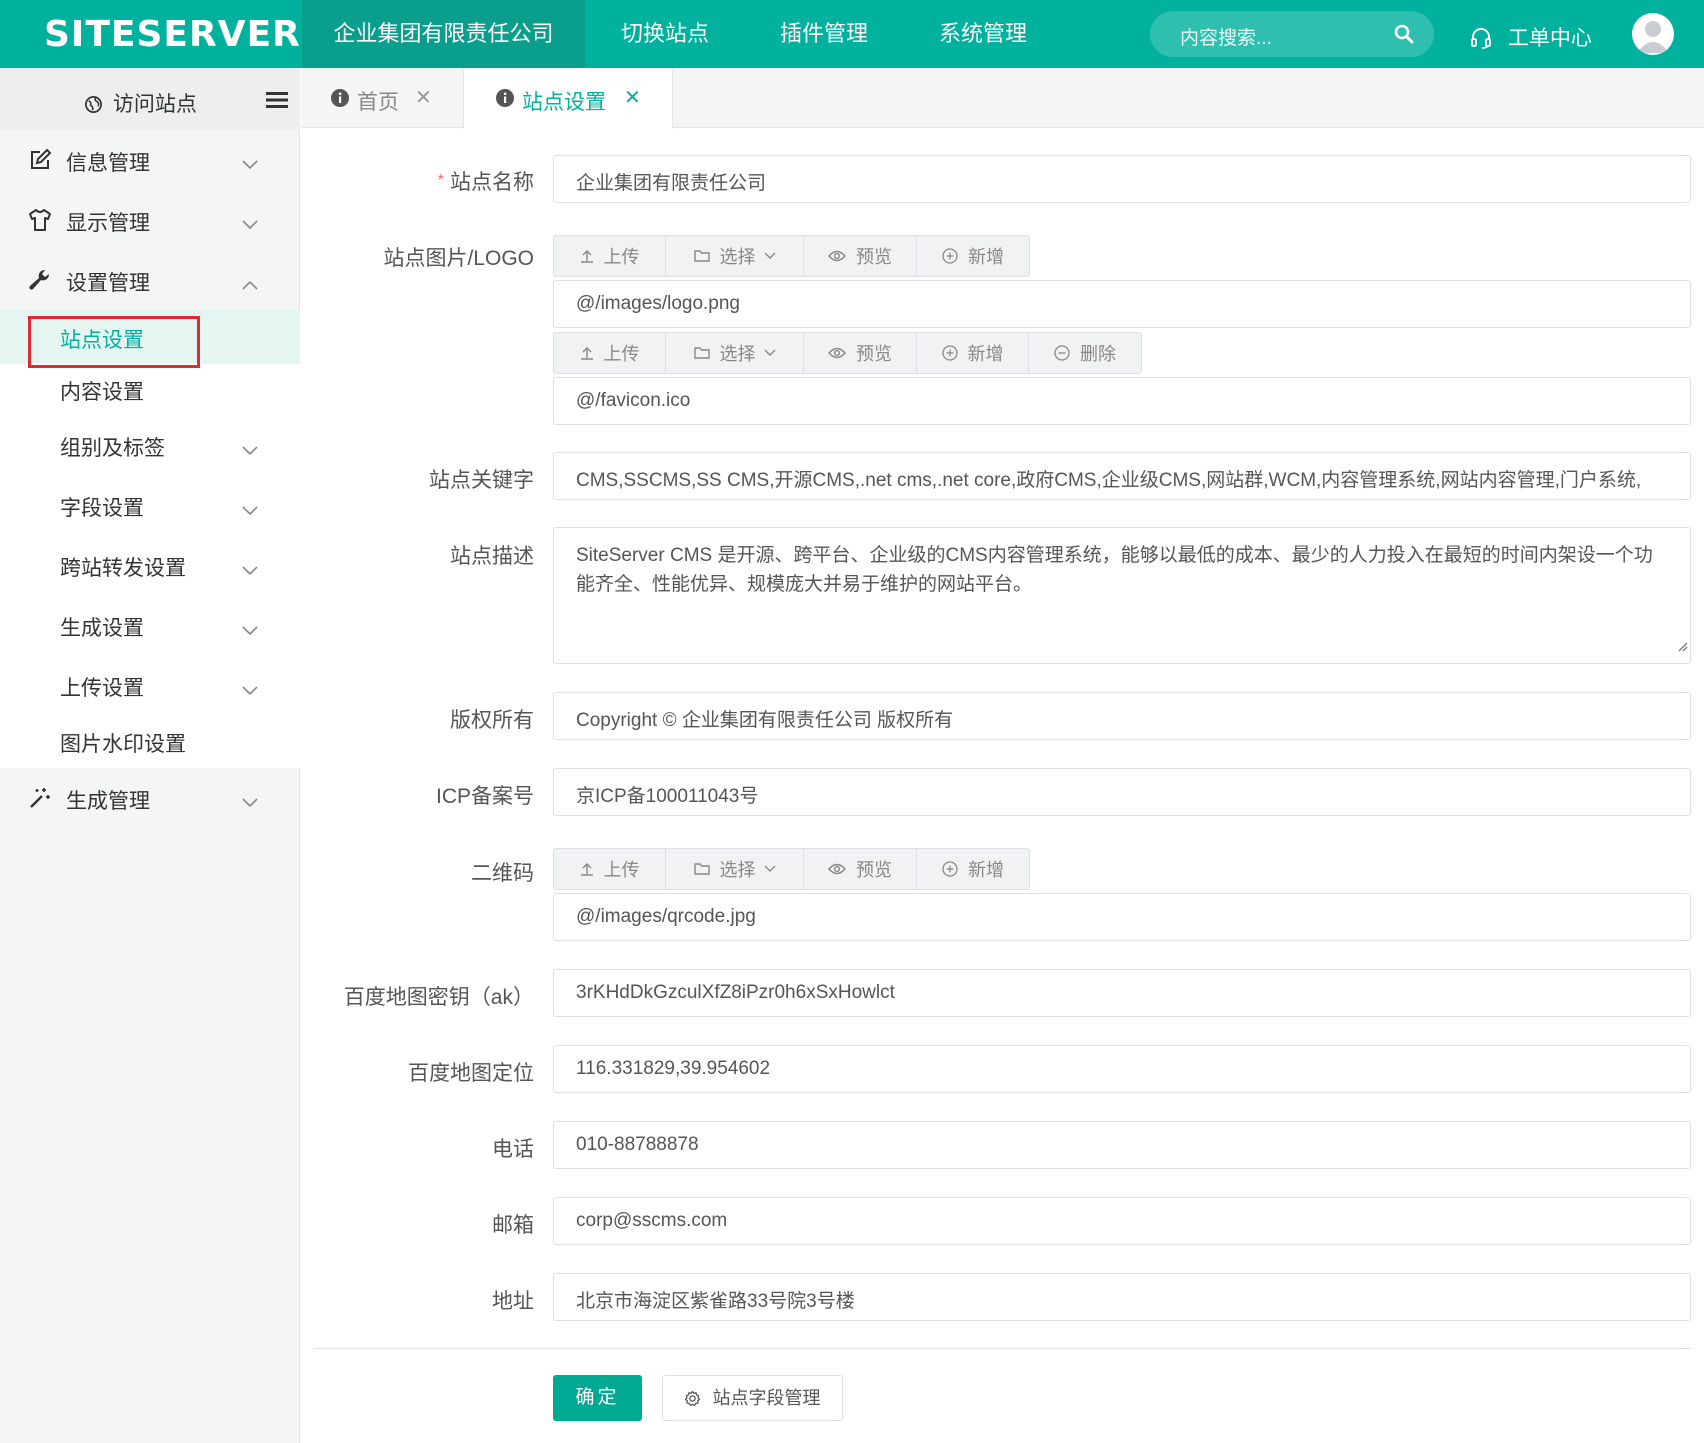  Describe the element at coordinates (985, 354) in the screenshot. I see `add-label: 新增` at that location.